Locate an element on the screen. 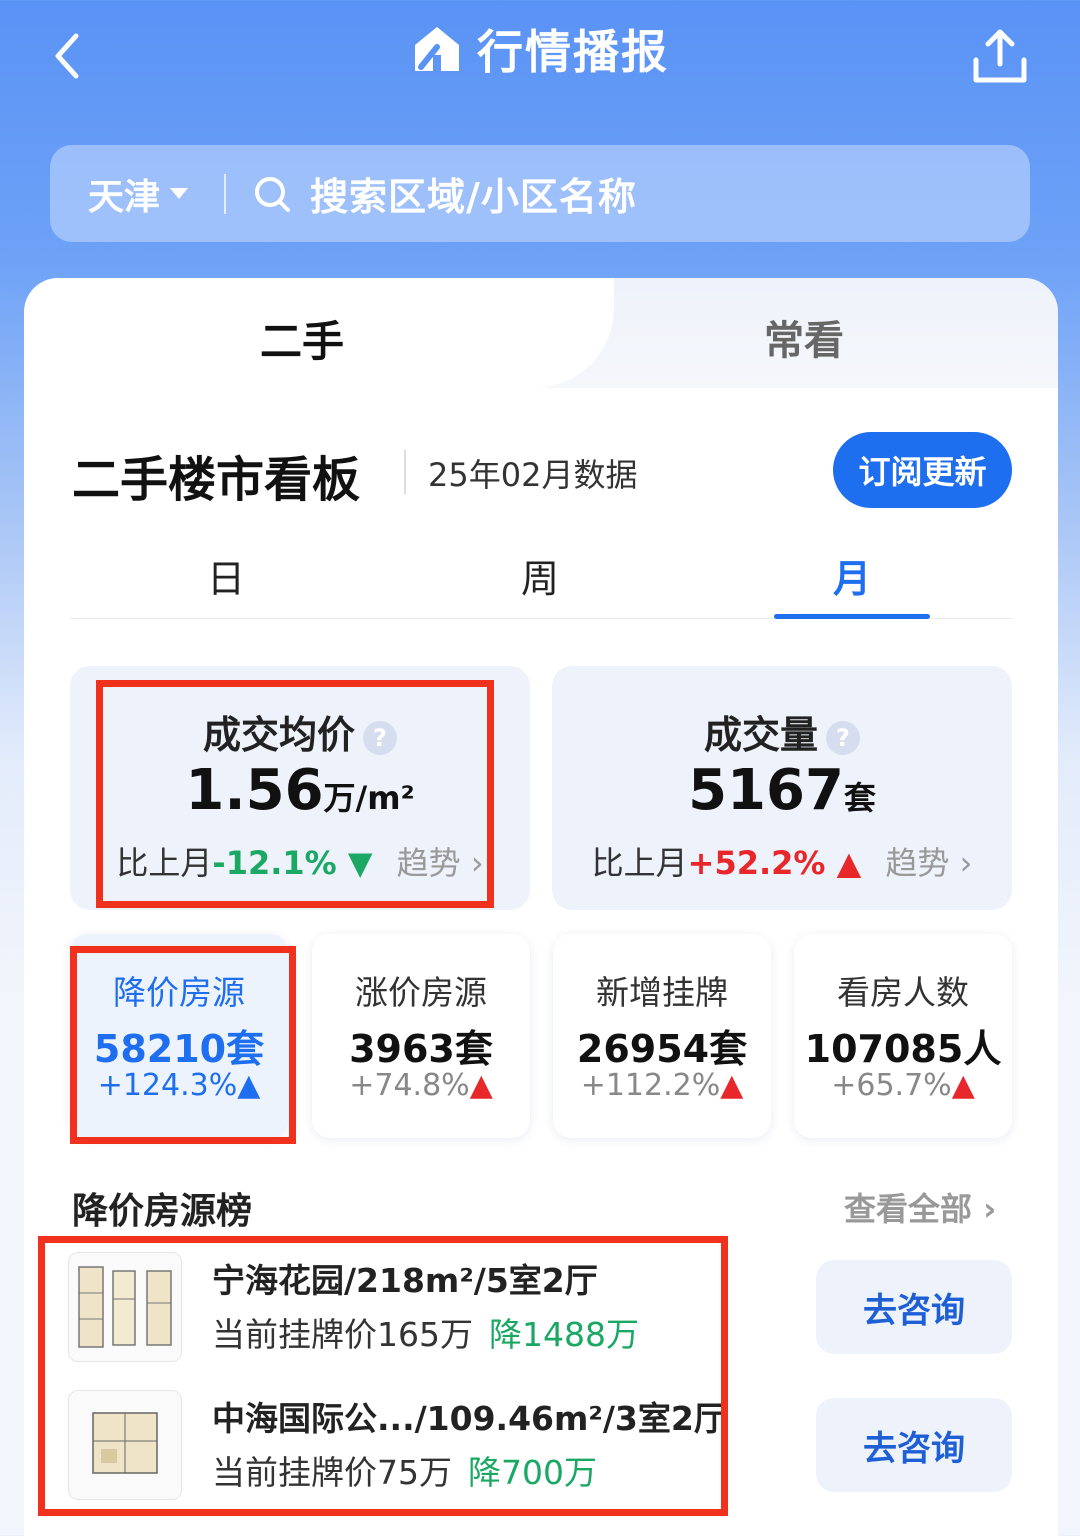 The width and height of the screenshot is (1080, 1536). stat-title: 成交量? is located at coordinates (782, 731).